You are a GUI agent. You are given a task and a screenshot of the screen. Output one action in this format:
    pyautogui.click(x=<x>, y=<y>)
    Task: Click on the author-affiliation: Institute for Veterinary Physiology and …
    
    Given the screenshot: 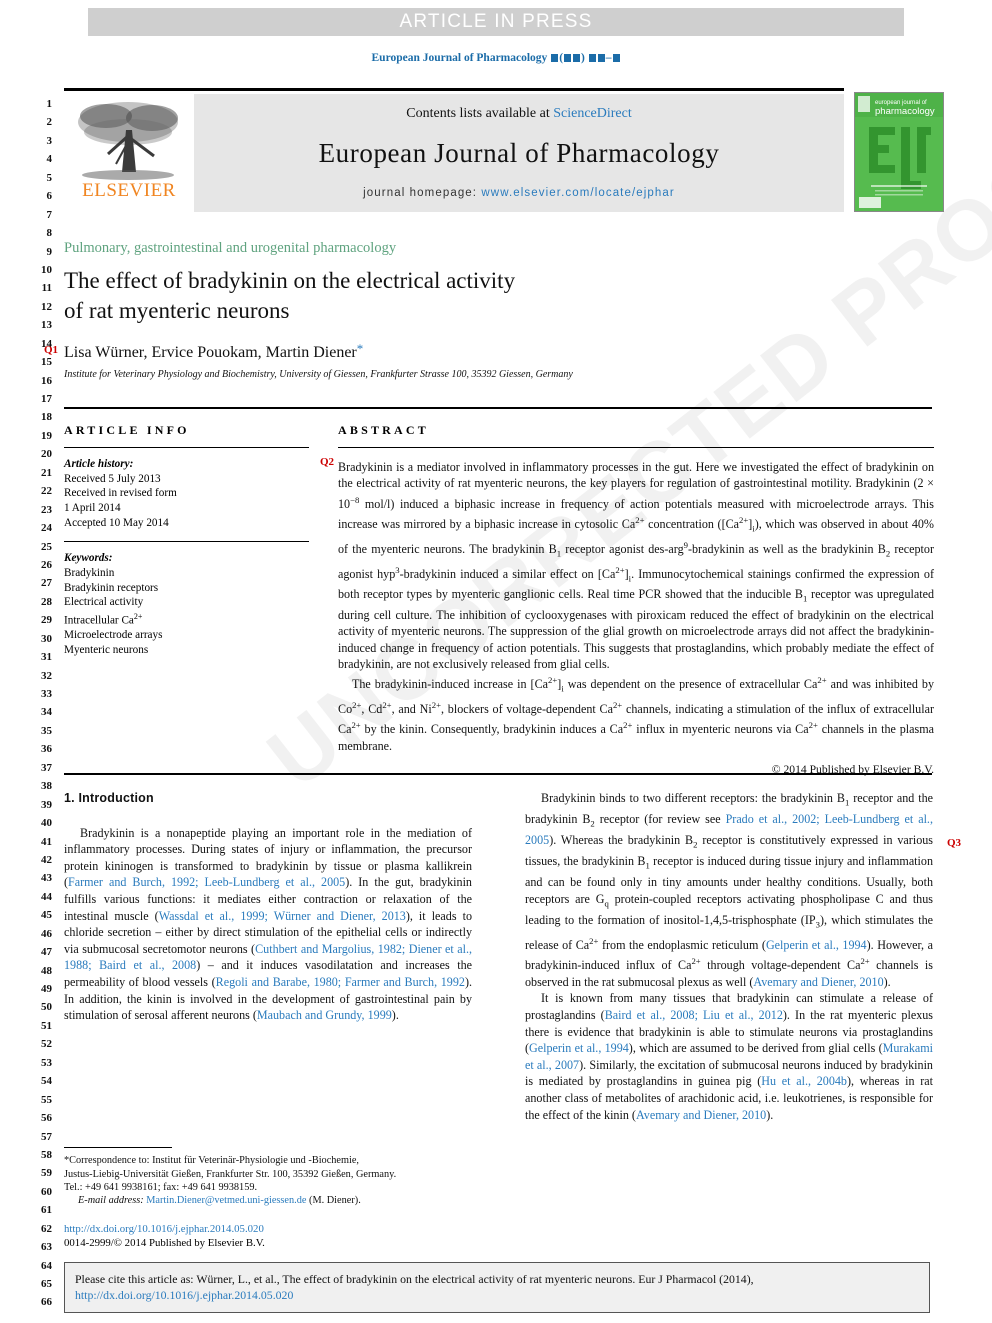 What is the action you would take?
    pyautogui.click(x=318, y=374)
    